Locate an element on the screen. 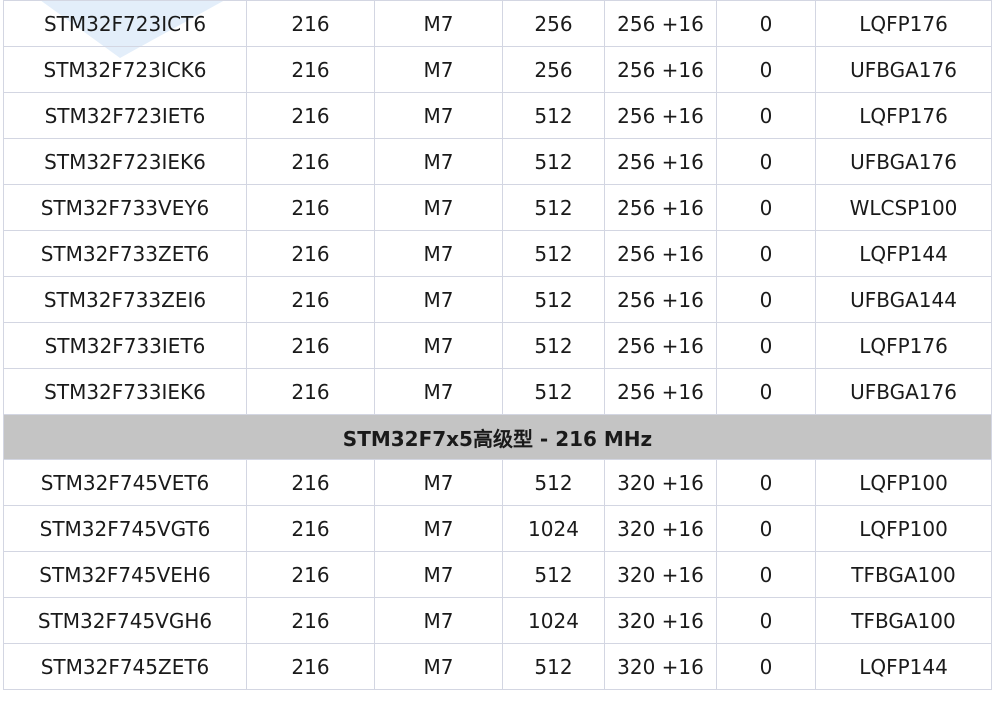  cell-flash: 1024 is located at coordinates (553, 528).